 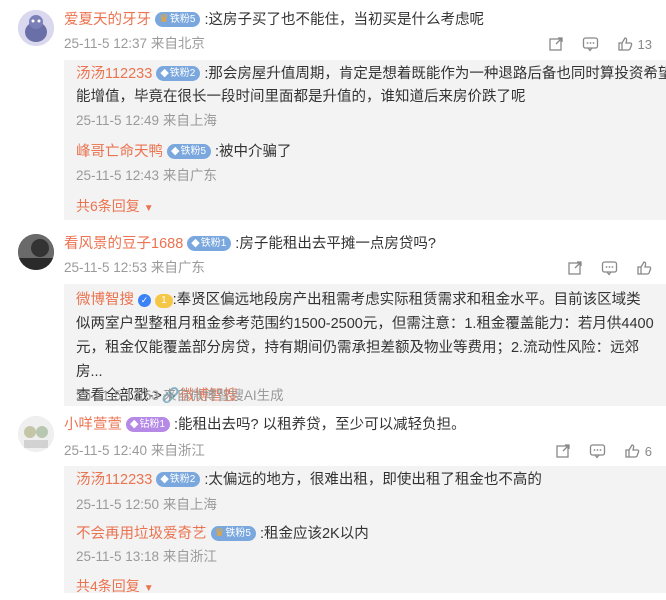 I want to click on reply-item: 不会再用垃圾爱奇艺 ♛铁粉5:租金应该2K以内, so click(x=365, y=534).